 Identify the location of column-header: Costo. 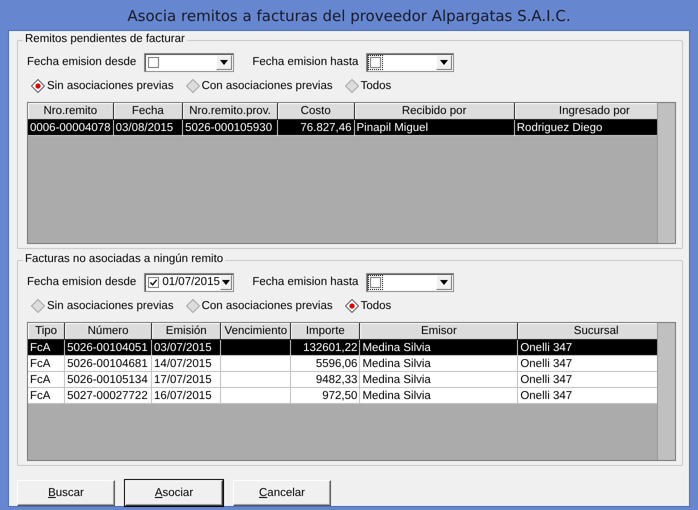
(315, 111).